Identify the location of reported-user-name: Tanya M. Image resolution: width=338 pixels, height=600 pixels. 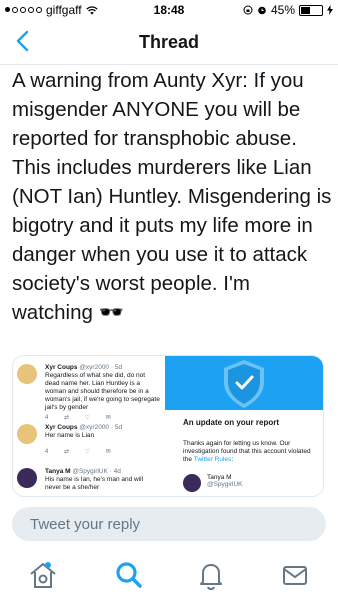
(219, 477).